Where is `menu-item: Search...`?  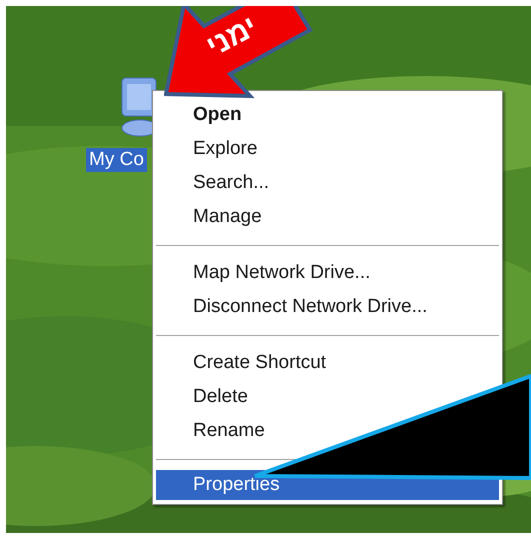 menu-item: Search... is located at coordinates (231, 183).